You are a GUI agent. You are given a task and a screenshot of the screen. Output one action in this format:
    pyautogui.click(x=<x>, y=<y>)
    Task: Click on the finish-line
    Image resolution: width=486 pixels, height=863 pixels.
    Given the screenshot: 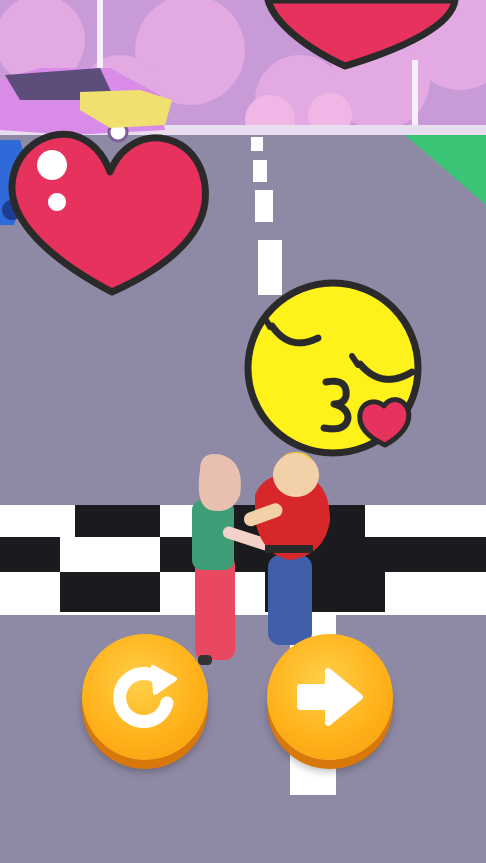 What is the action you would take?
    pyautogui.click(x=243, y=560)
    